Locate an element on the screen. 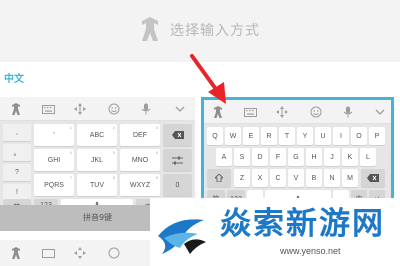  key-t: T is located at coordinates (287, 136).